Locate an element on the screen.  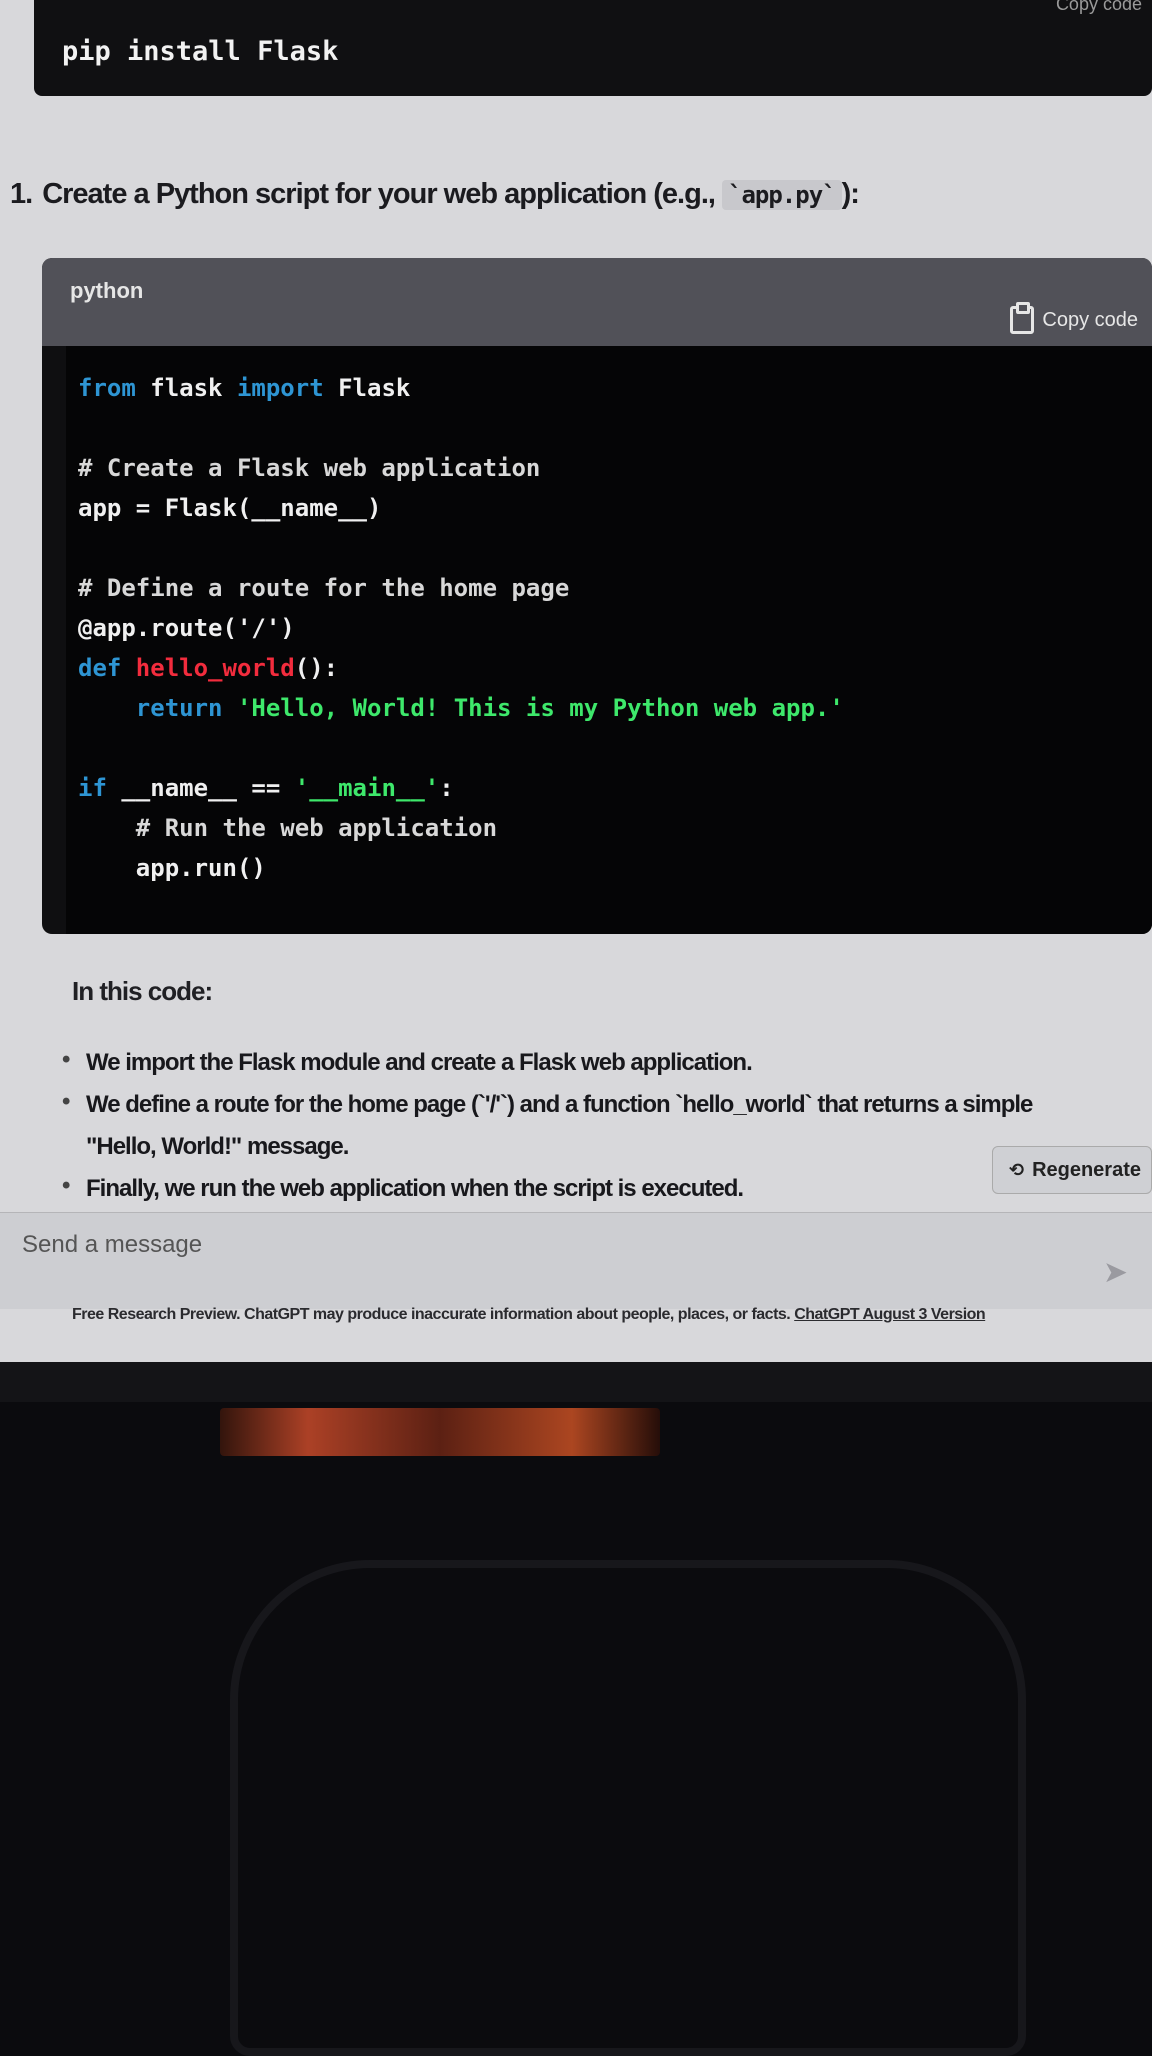
copy-code-button: Copy code is located at coordinates (1074, 318).